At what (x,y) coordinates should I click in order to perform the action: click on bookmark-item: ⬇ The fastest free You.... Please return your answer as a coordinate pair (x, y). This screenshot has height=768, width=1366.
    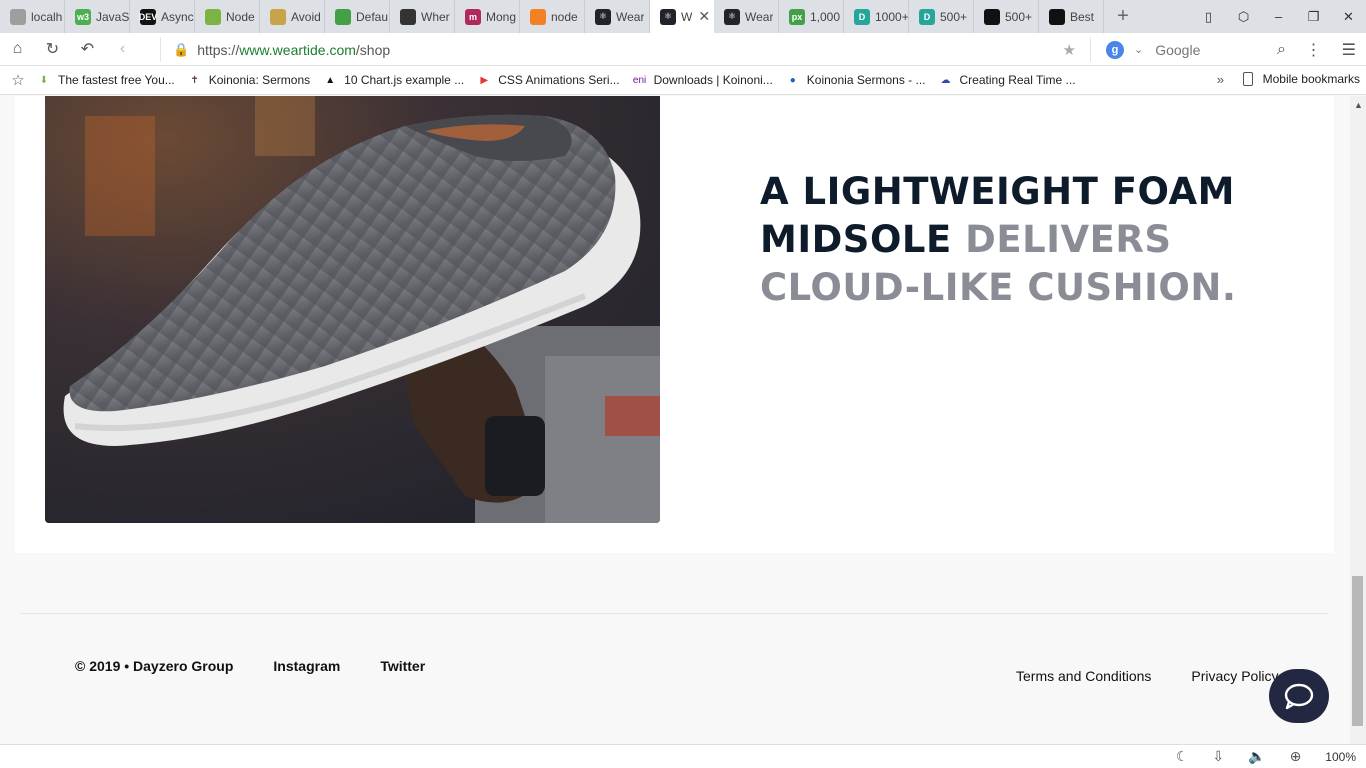
    Looking at the image, I should click on (105, 80).